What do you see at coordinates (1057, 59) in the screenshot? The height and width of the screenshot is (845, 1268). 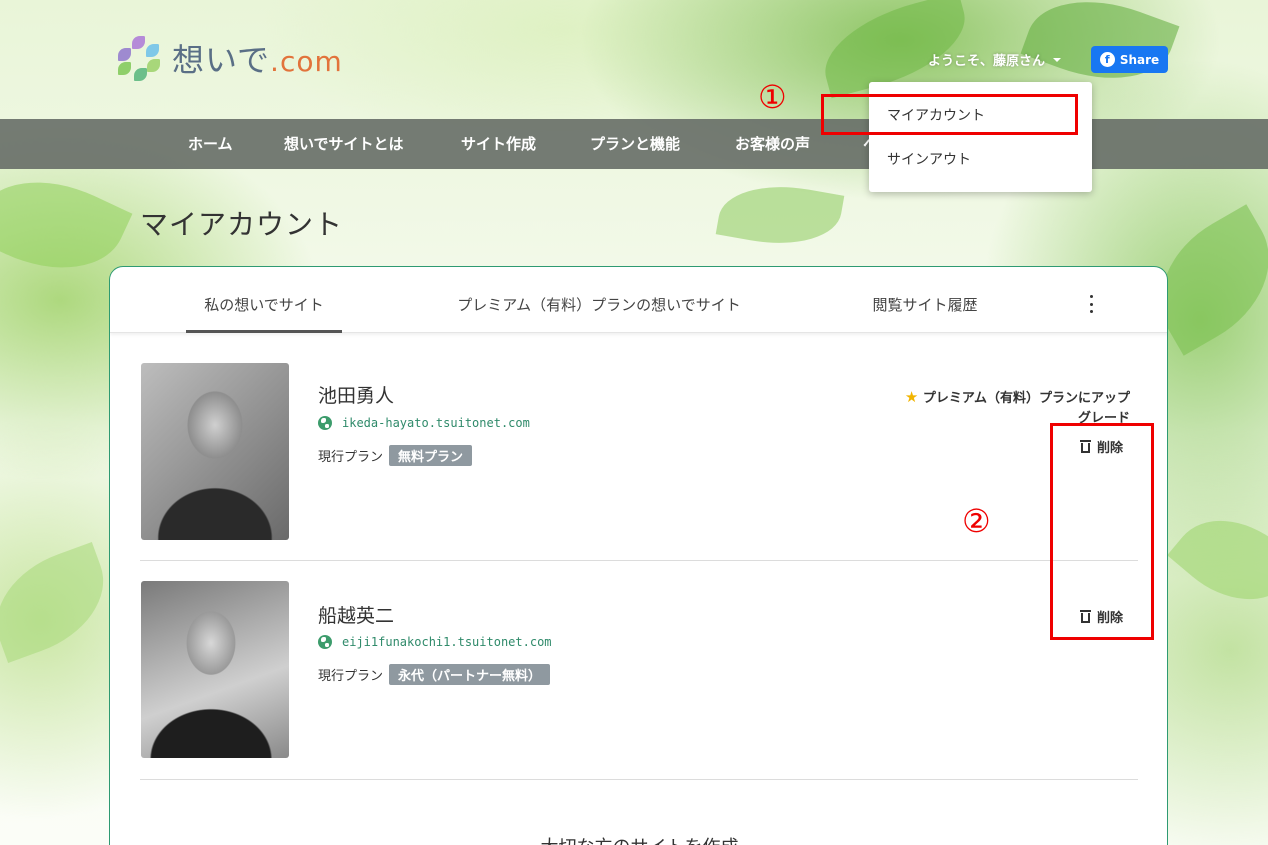 I see `caret-down-icon` at bounding box center [1057, 59].